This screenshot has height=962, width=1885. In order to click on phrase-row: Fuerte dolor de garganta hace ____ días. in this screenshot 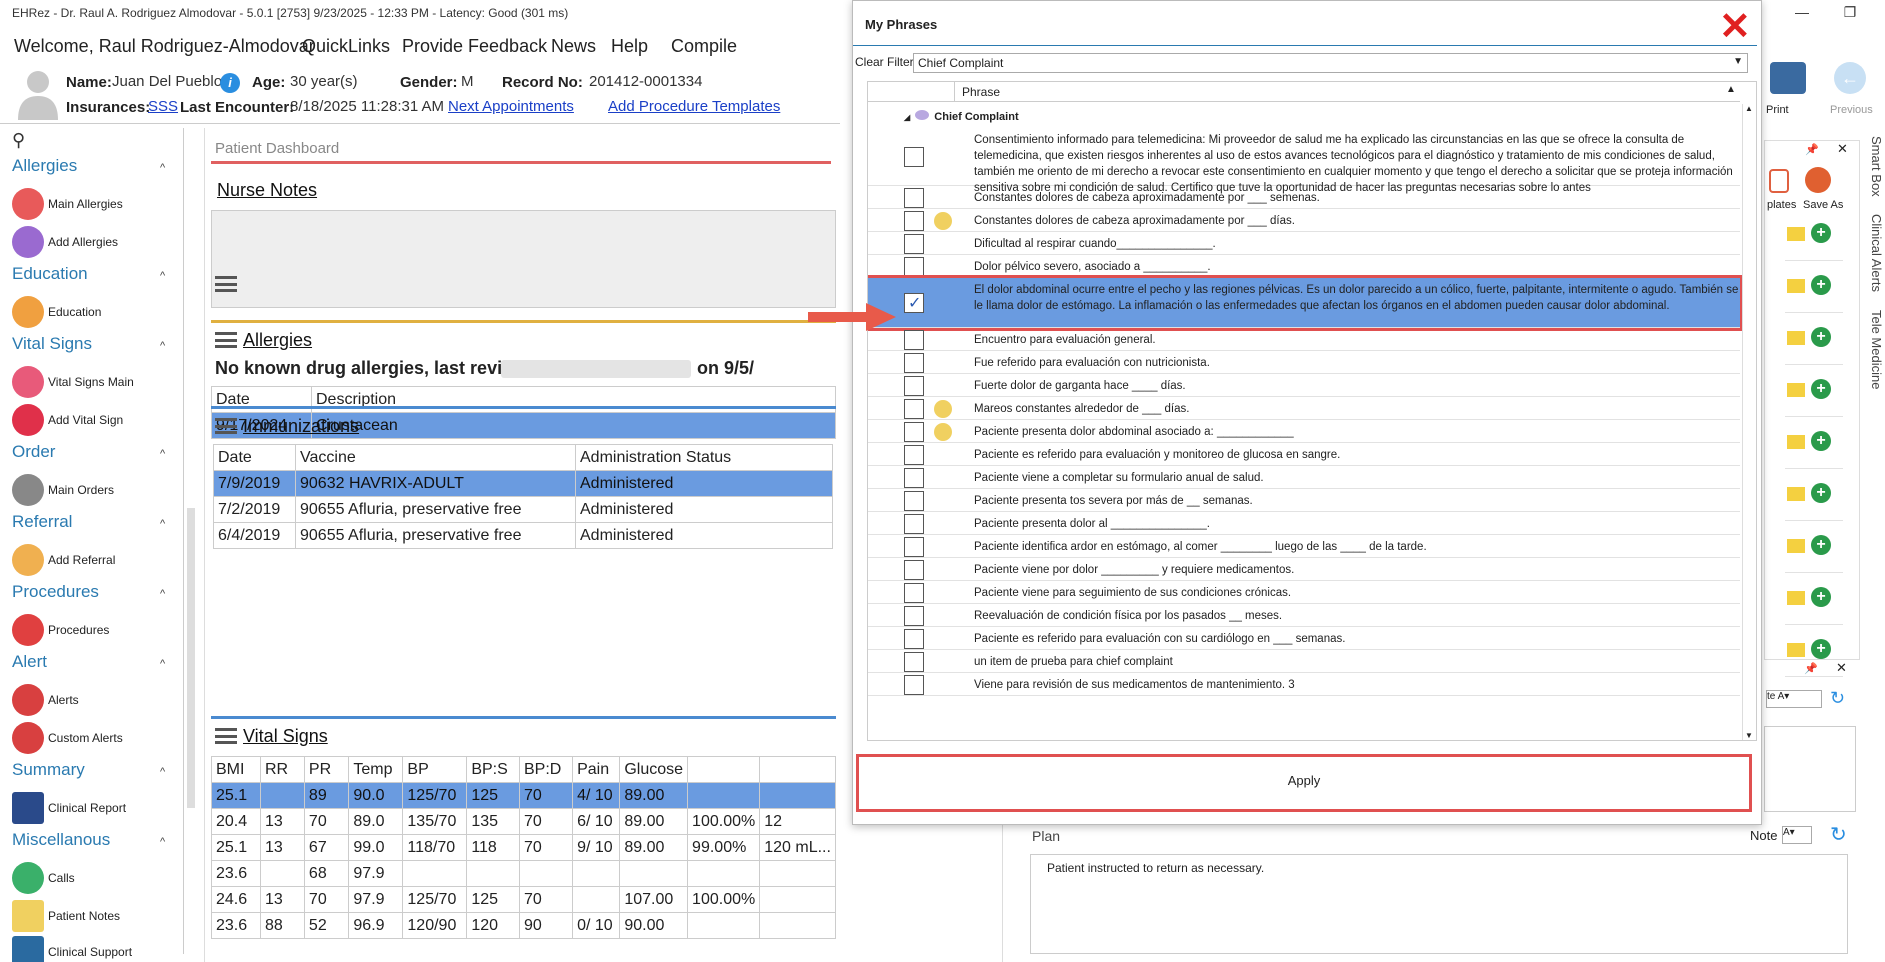, I will do `click(1304, 385)`.